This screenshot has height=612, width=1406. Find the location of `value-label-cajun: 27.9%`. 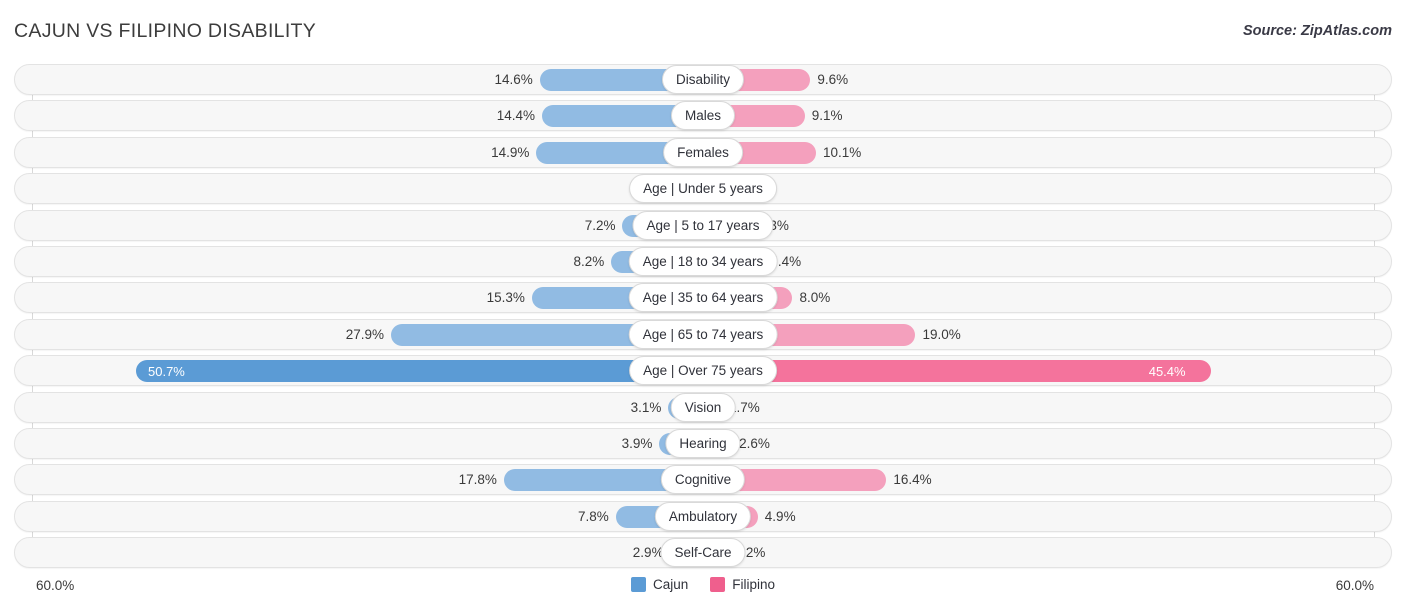

value-label-cajun: 27.9% is located at coordinates (364, 334).